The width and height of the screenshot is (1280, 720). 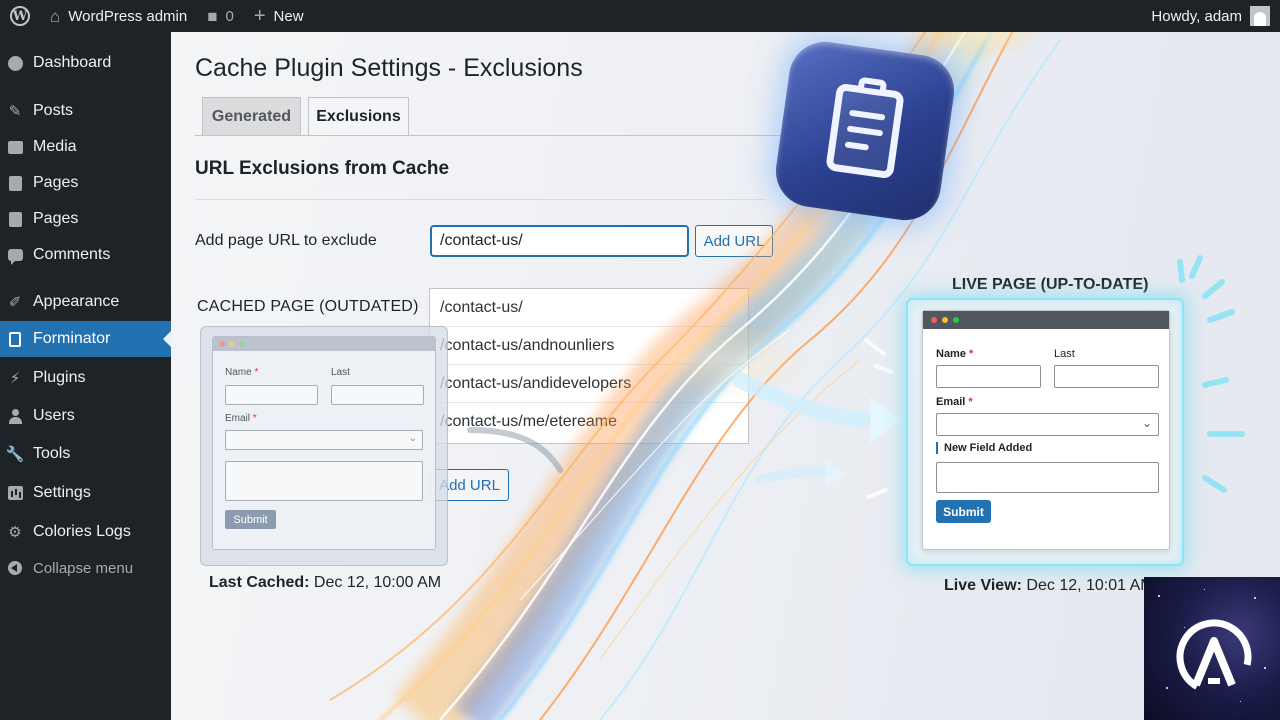 What do you see at coordinates (20, 16) in the screenshot?
I see `wordpress-logo-icon: W` at bounding box center [20, 16].